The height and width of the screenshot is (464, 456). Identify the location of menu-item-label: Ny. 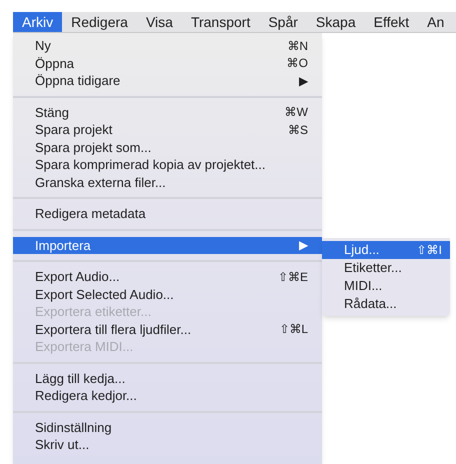
(43, 46).